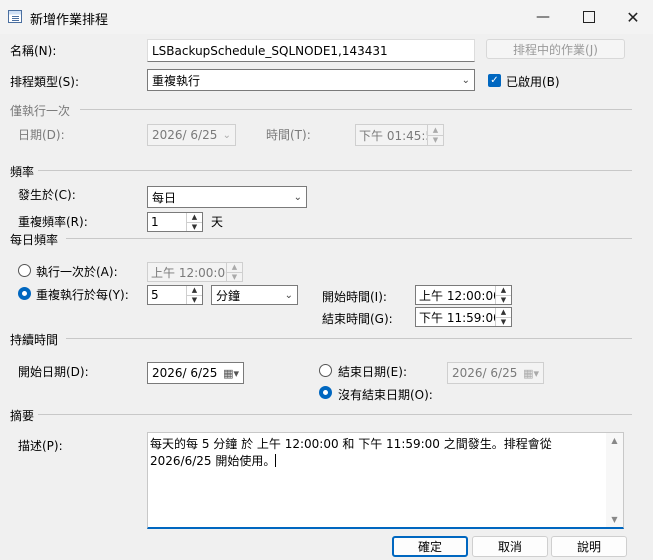 This screenshot has height=560, width=653. Describe the element at coordinates (276, 460) in the screenshot. I see `text-caret` at that location.